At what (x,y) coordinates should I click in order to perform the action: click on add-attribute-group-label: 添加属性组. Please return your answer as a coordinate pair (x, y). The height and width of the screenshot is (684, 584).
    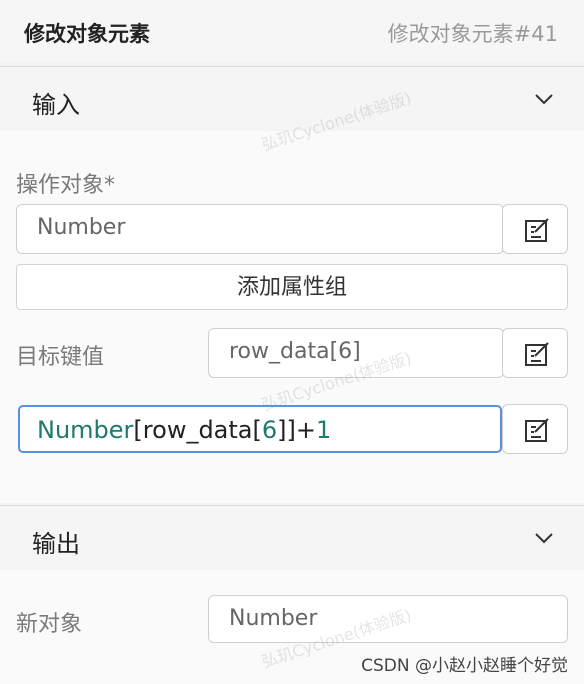
    Looking at the image, I should click on (291, 287).